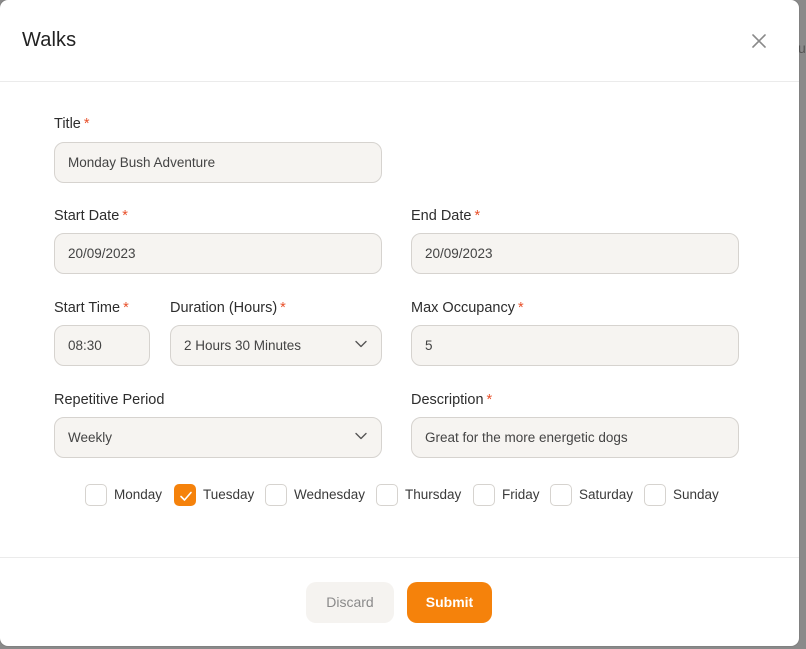 This screenshot has width=806, height=649. I want to click on description-label: Description *, so click(451, 400).